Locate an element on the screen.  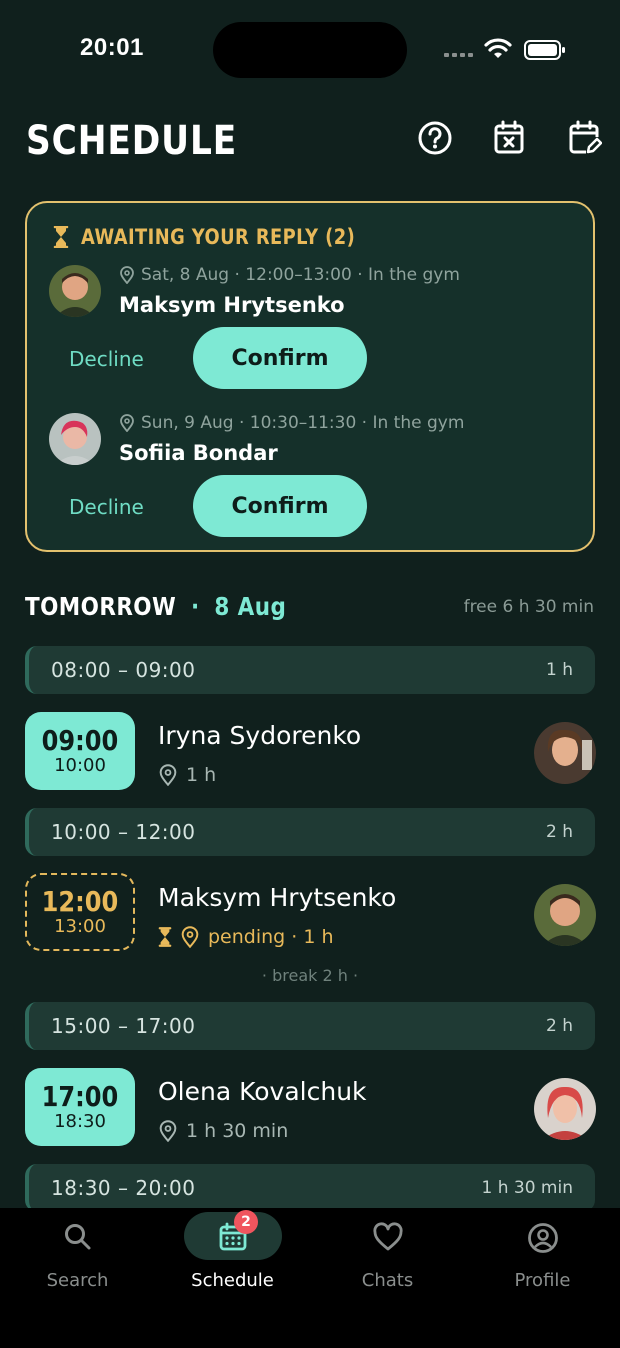
dynamic-island is located at coordinates (310, 50).